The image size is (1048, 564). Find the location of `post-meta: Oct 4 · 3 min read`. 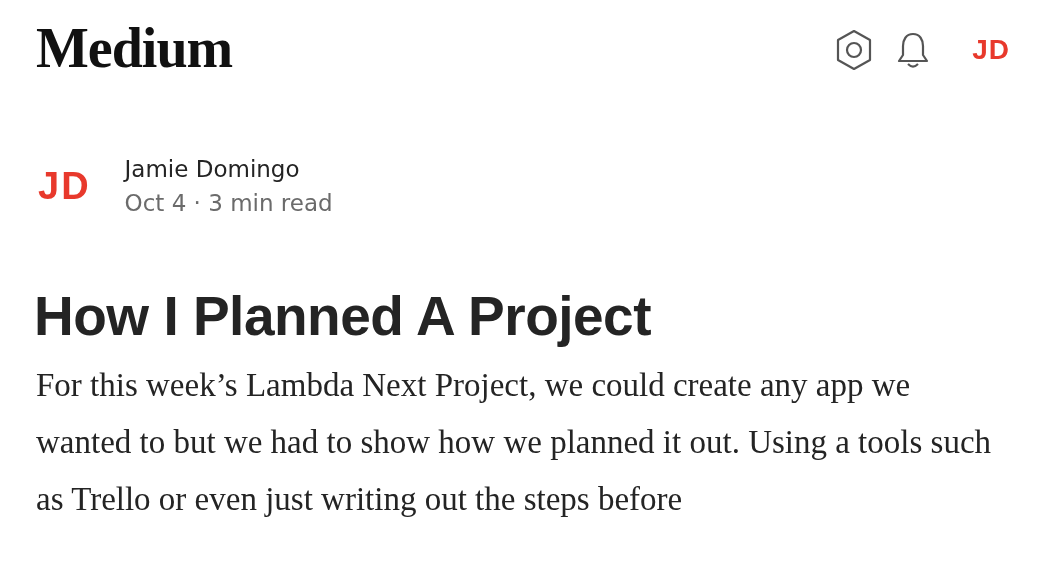

post-meta: Oct 4 · 3 min read is located at coordinates (228, 203).